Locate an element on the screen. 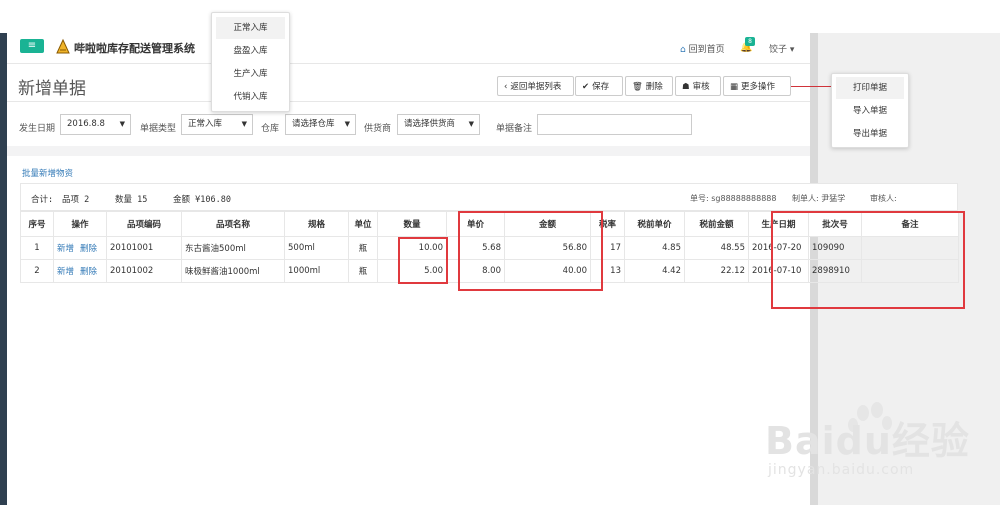 The width and height of the screenshot is (1000, 505). col-header: 序号 is located at coordinates (37, 224).